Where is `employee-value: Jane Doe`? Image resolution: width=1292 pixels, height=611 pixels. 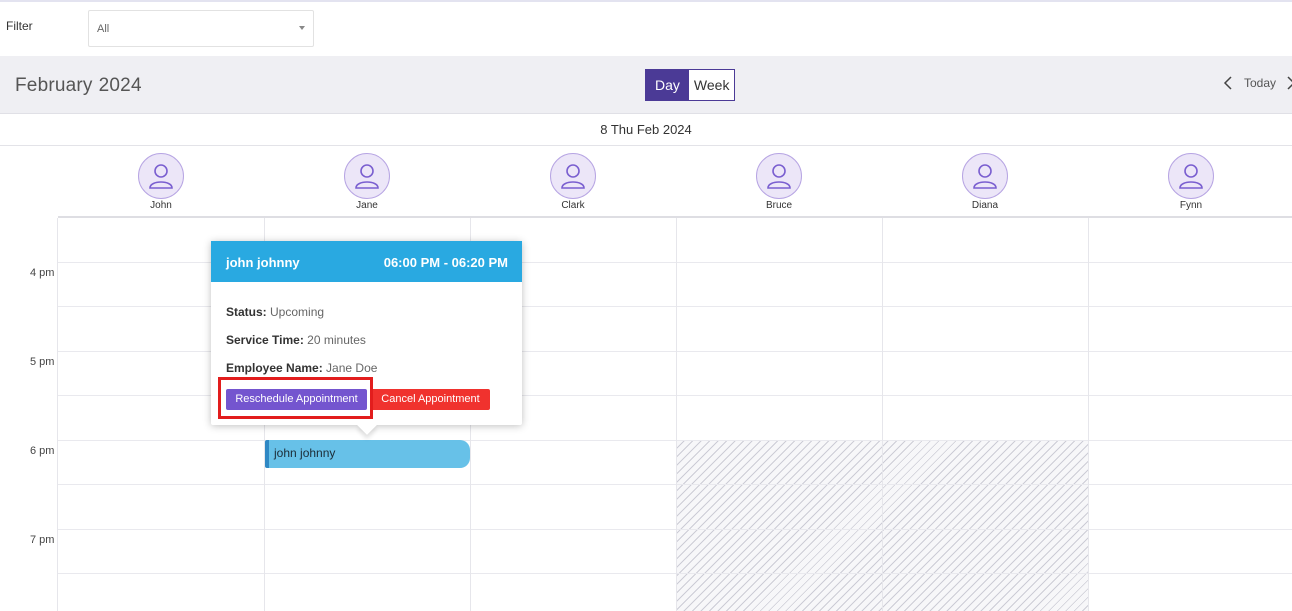 employee-value: Jane Doe is located at coordinates (352, 368).